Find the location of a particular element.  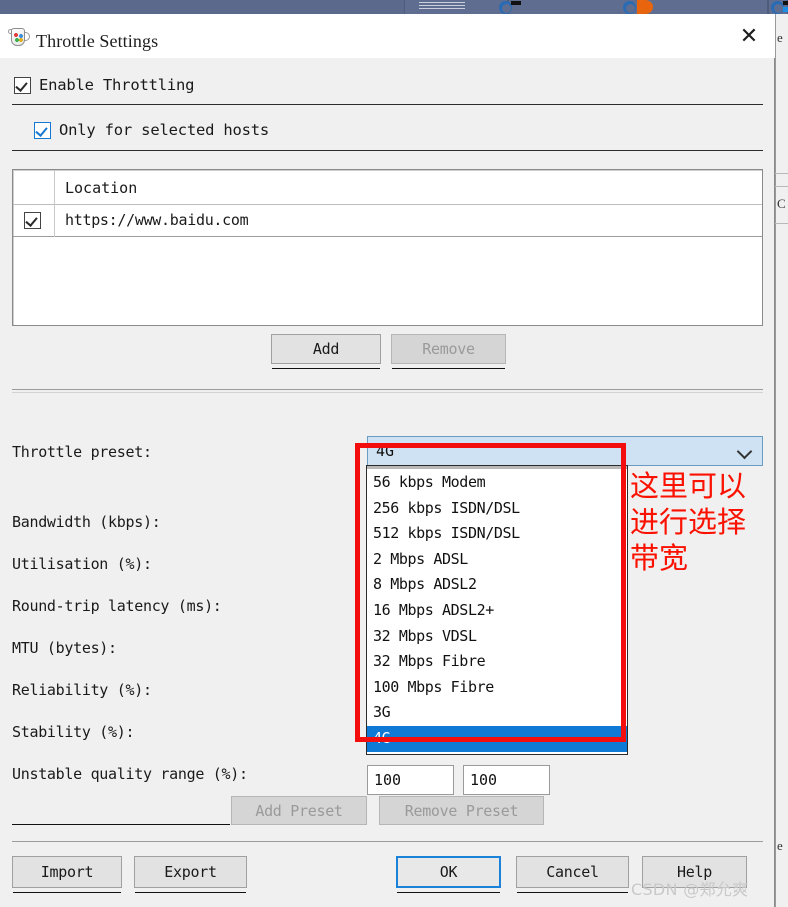

dropdown-option: 4G is located at coordinates (497, 738).